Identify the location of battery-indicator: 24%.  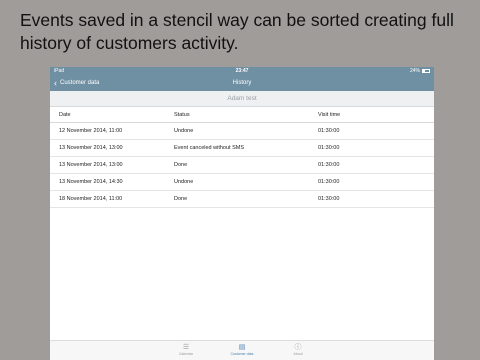
(420, 71).